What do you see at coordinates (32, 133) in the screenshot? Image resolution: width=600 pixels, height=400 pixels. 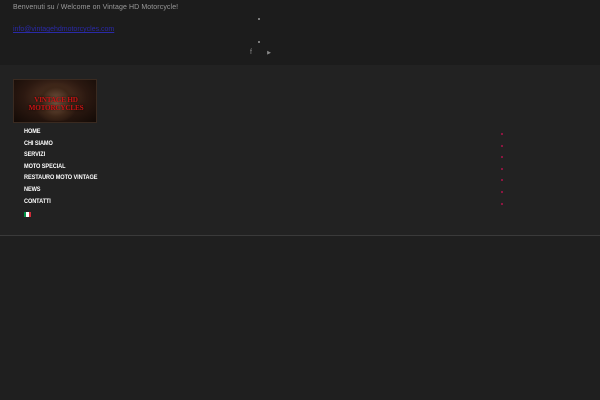 I see `nav-item-home: HOME` at bounding box center [32, 133].